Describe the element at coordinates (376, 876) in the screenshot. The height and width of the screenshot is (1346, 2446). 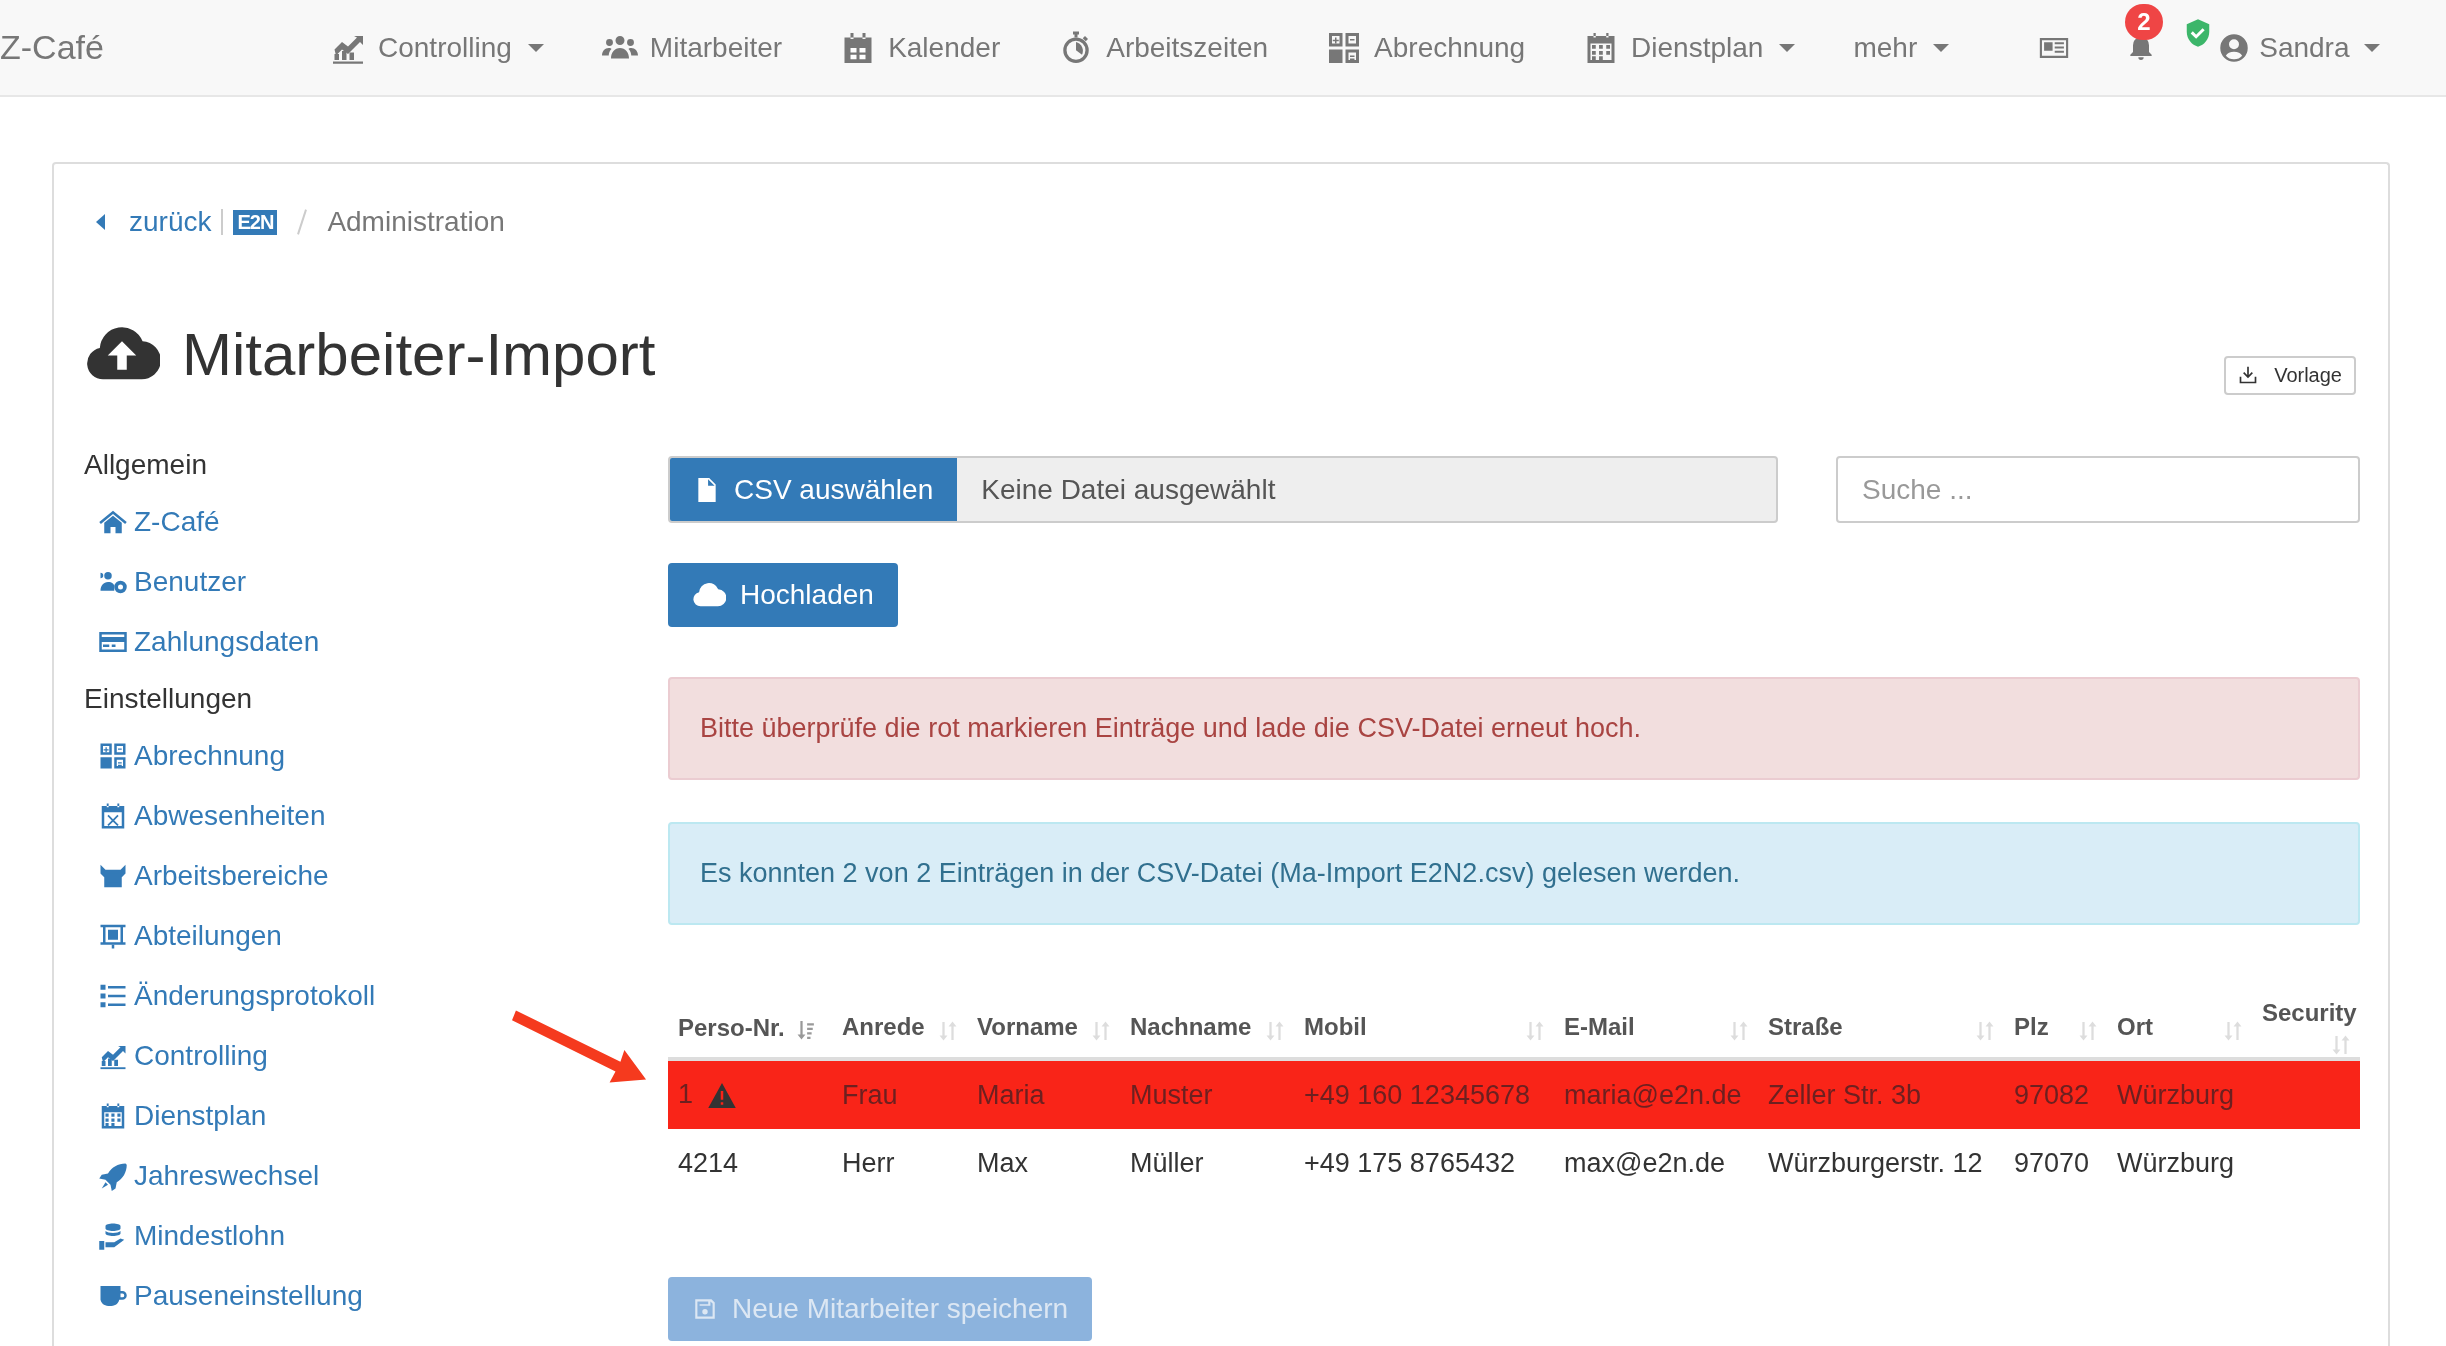
I see `sidebar-link: Arbeitsbereiche` at that location.